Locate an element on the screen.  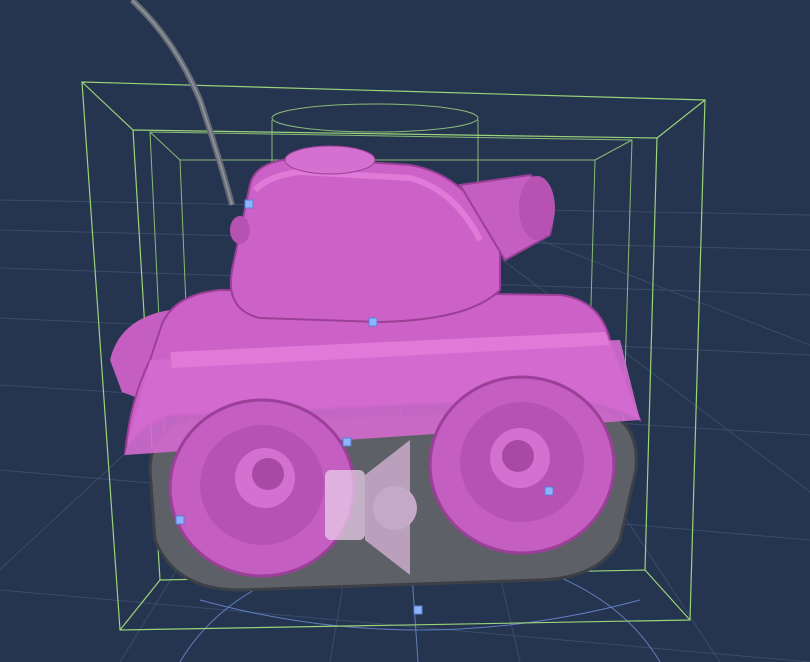
tank-wheel-right is located at coordinates (522, 465).